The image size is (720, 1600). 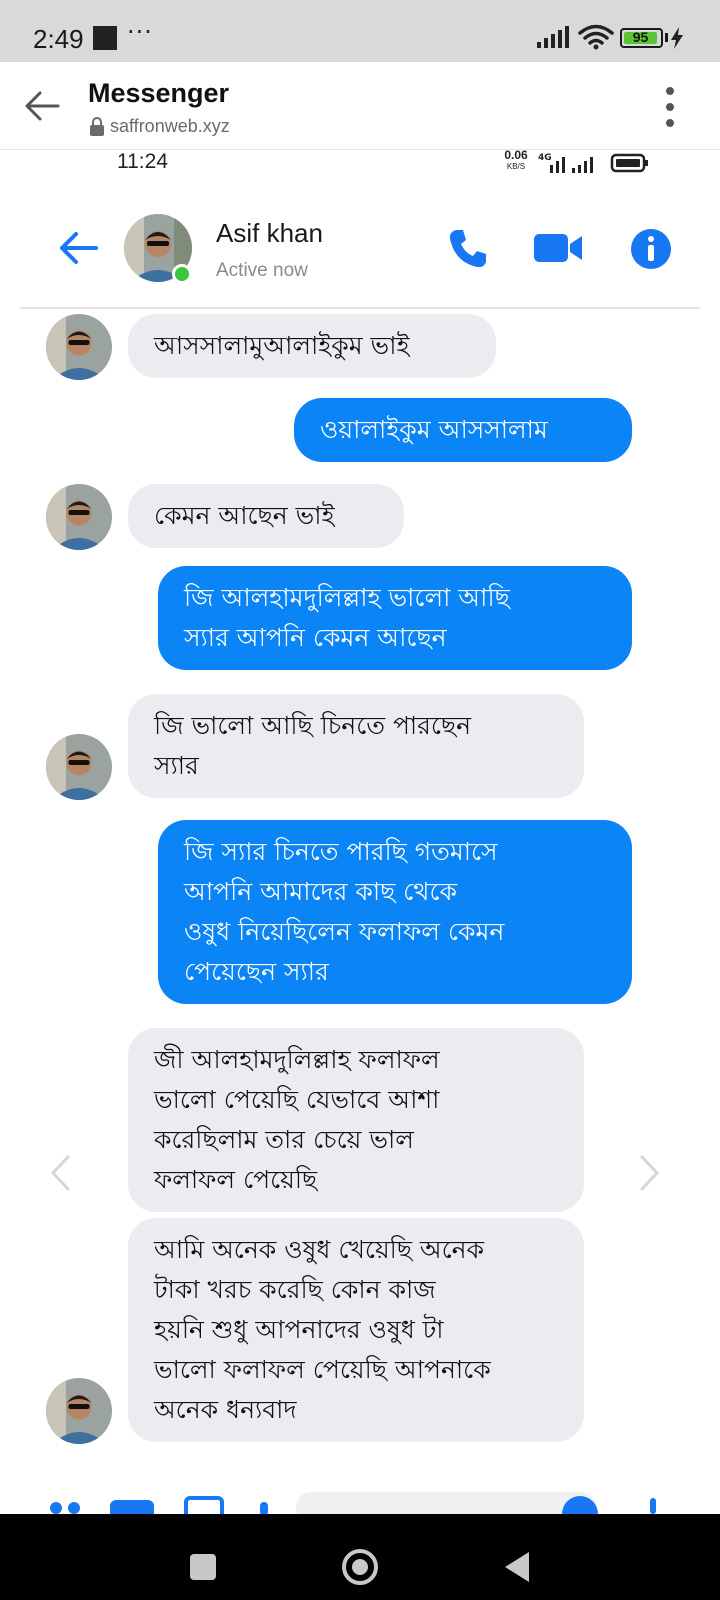 I want to click on chat-back-arrow-icon, so click(x=78, y=248).